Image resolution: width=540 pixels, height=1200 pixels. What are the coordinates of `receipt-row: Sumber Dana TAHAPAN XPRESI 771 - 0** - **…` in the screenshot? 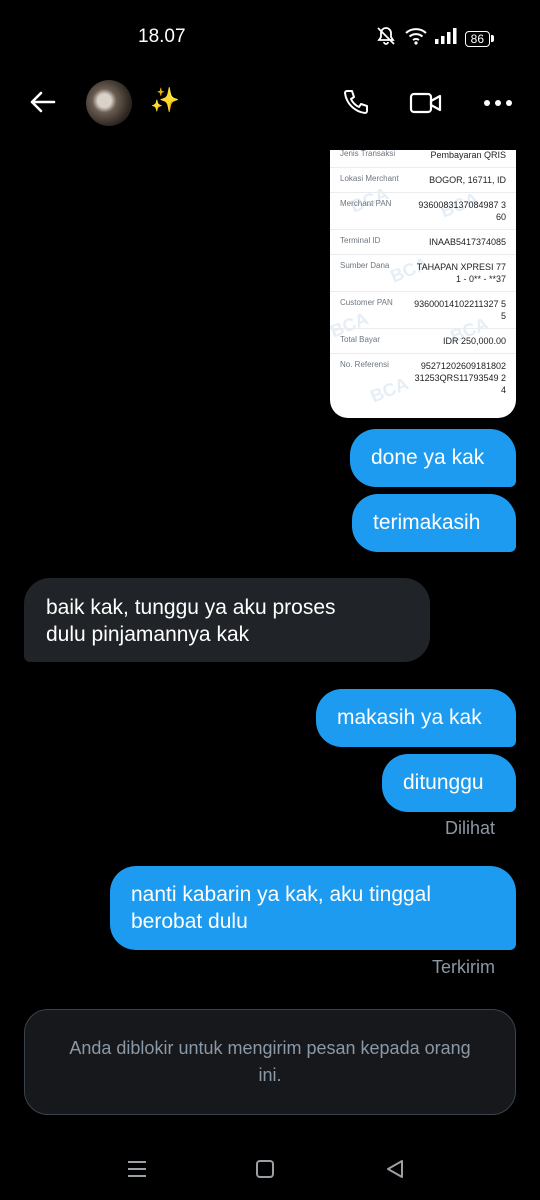 It's located at (423, 273).